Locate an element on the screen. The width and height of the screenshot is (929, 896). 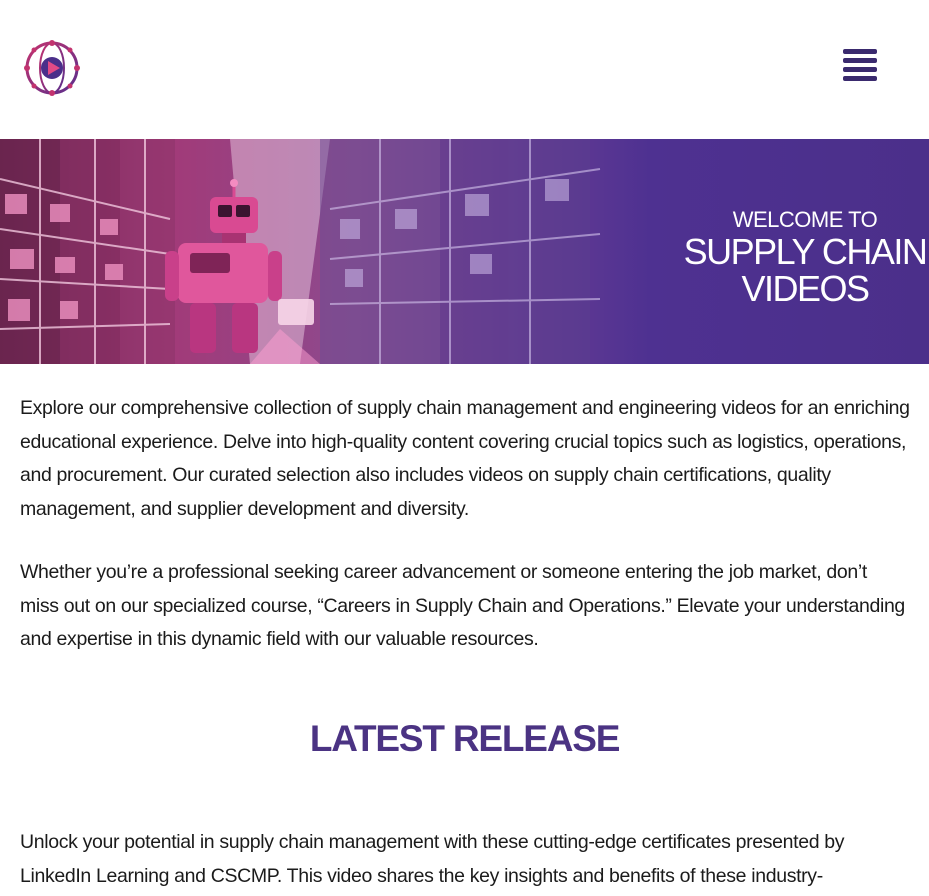
logo-graphic is located at coordinates (52, 68).